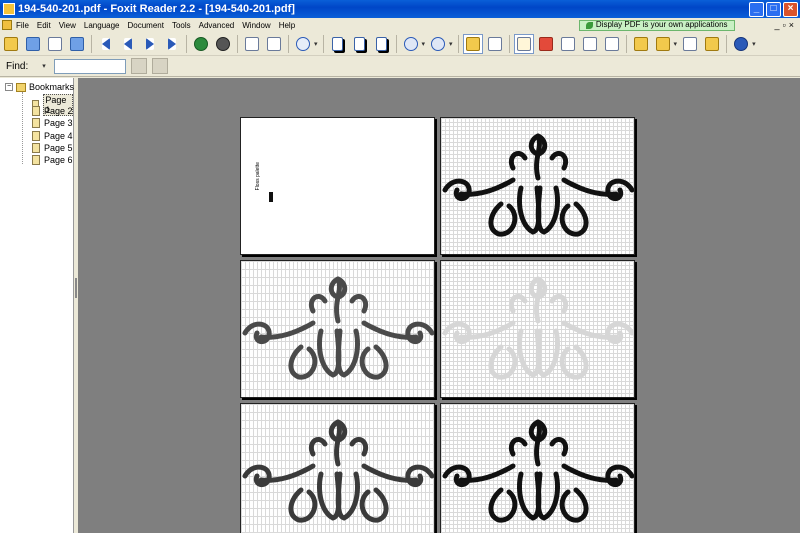 This screenshot has height=533, width=800. Describe the element at coordinates (77, 44) in the screenshot. I see `email-button` at that location.